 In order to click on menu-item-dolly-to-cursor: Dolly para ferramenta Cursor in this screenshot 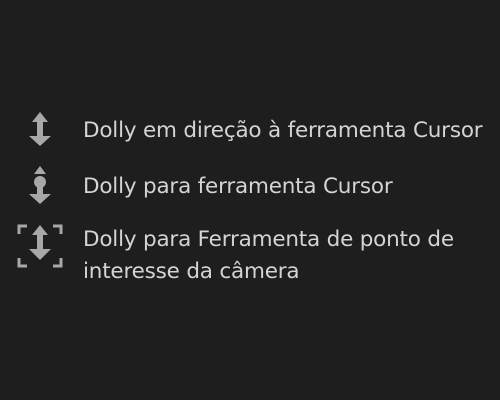, I will do `click(256, 188)`.